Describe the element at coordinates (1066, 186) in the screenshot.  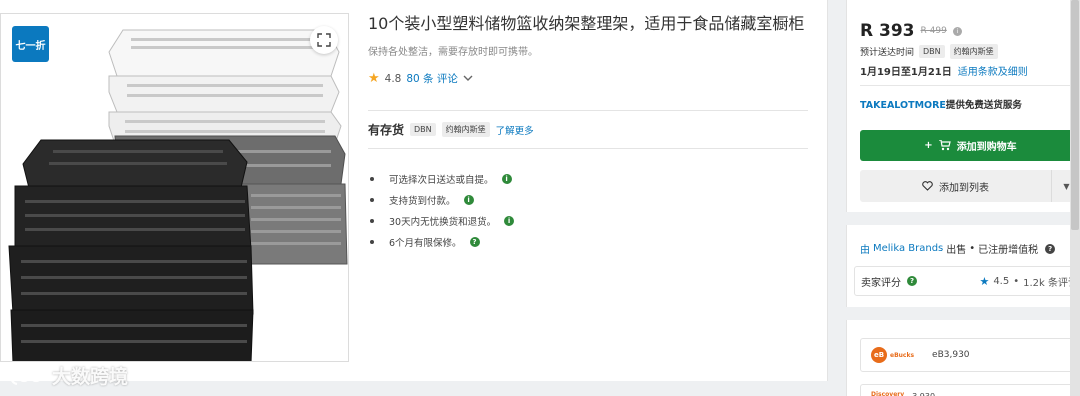
I see `caret-down-icon: ▼` at that location.